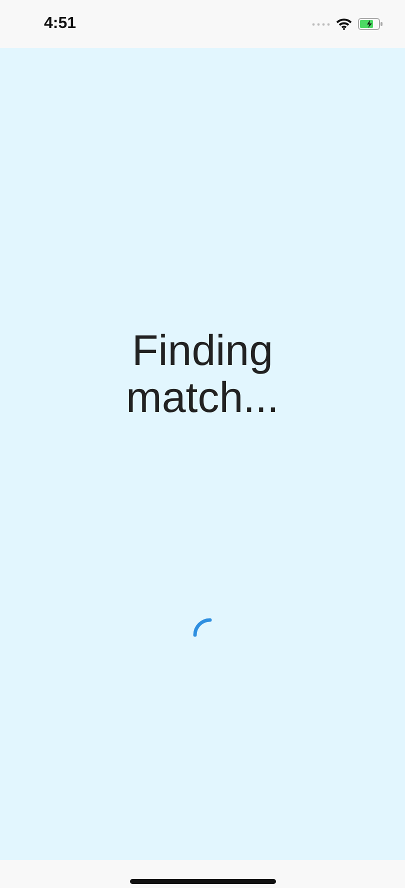 This screenshot has width=405, height=888. I want to click on signal-dots-icon, so click(321, 24).